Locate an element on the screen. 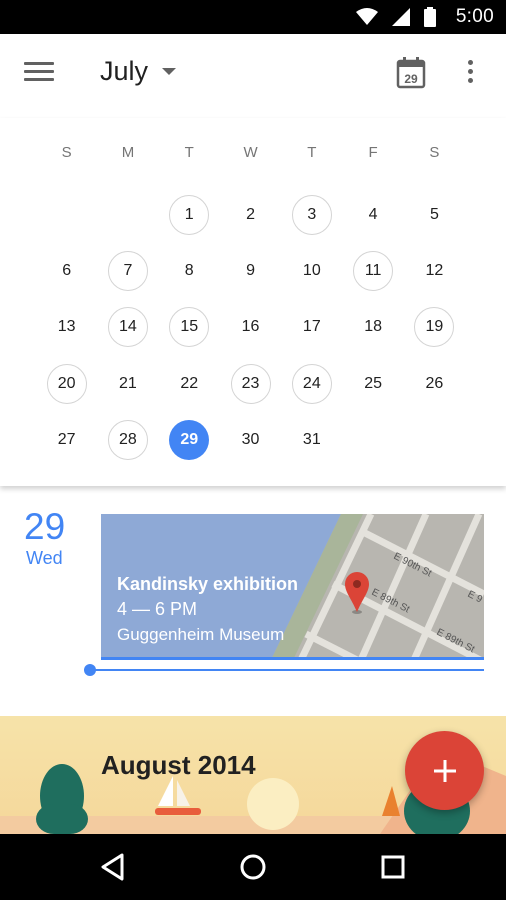 This screenshot has width=506, height=900. app-bar: July 29 is located at coordinates (253, 76).